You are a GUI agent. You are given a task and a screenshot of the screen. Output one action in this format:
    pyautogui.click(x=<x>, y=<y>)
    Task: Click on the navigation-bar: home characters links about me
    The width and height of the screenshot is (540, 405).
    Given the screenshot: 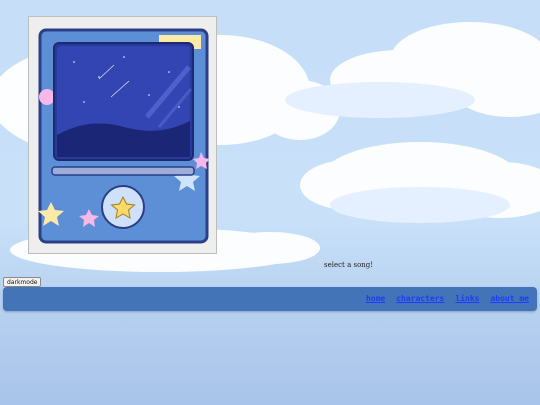 What is the action you would take?
    pyautogui.click(x=270, y=299)
    